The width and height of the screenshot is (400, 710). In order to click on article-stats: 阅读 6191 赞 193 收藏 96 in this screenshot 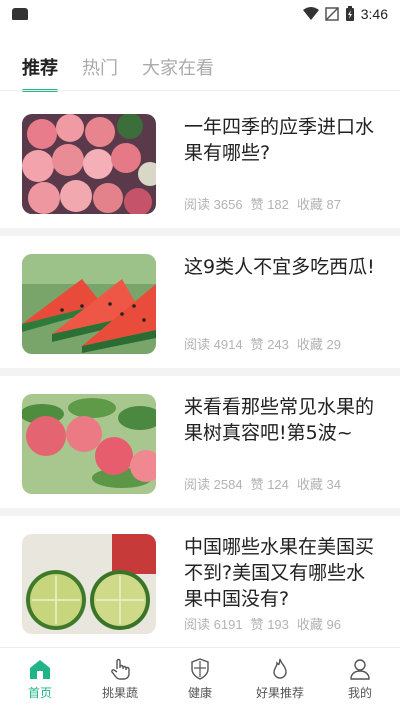, I will do `click(262, 623)`.